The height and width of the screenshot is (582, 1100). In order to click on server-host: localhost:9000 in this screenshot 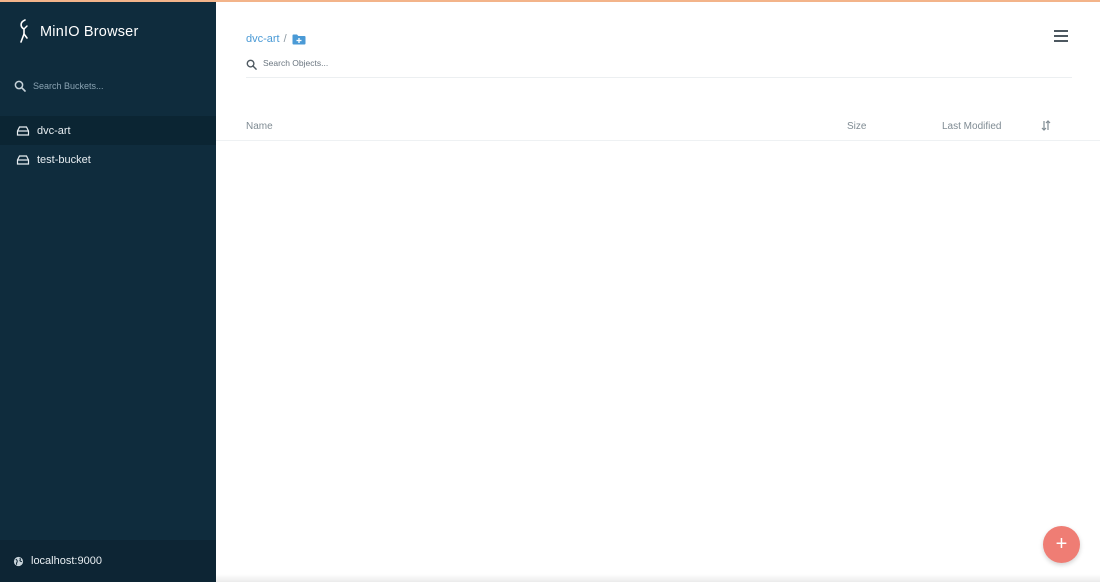, I will do `click(108, 561)`.